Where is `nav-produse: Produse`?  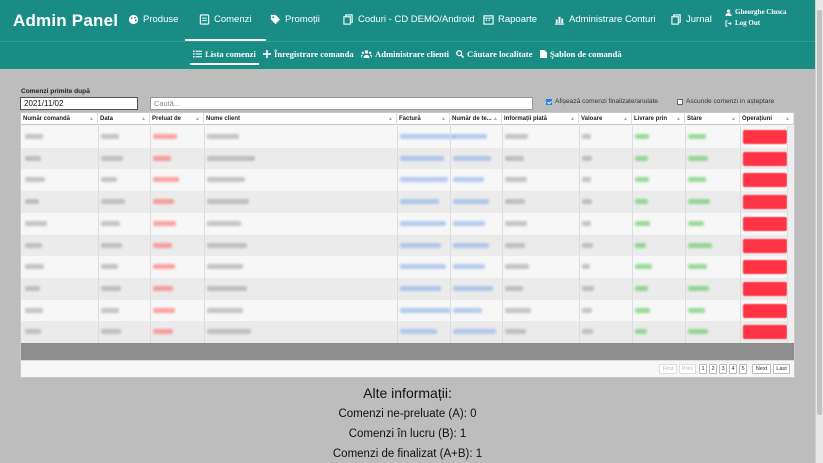 nav-produse: Produse is located at coordinates (153, 19).